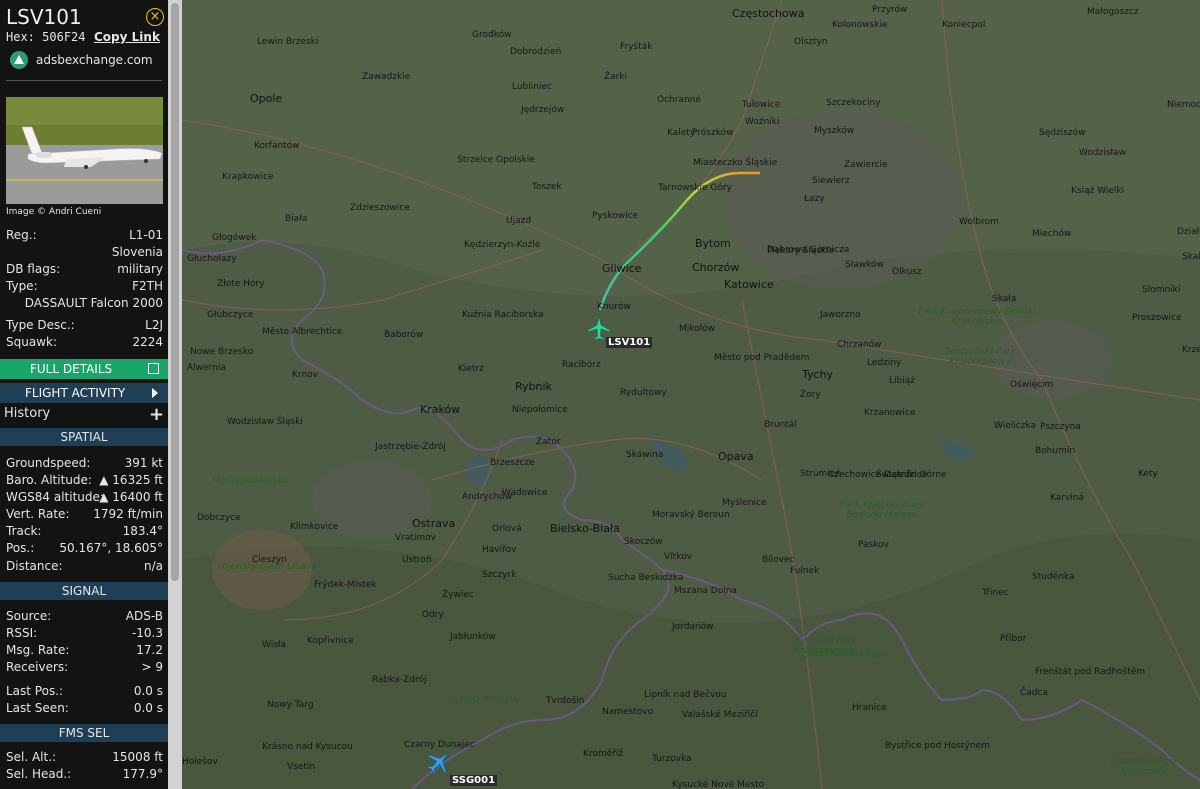 The height and width of the screenshot is (789, 1200). What do you see at coordinates (1060, 427) in the screenshot?
I see `map-place-label: Pszczyna` at bounding box center [1060, 427].